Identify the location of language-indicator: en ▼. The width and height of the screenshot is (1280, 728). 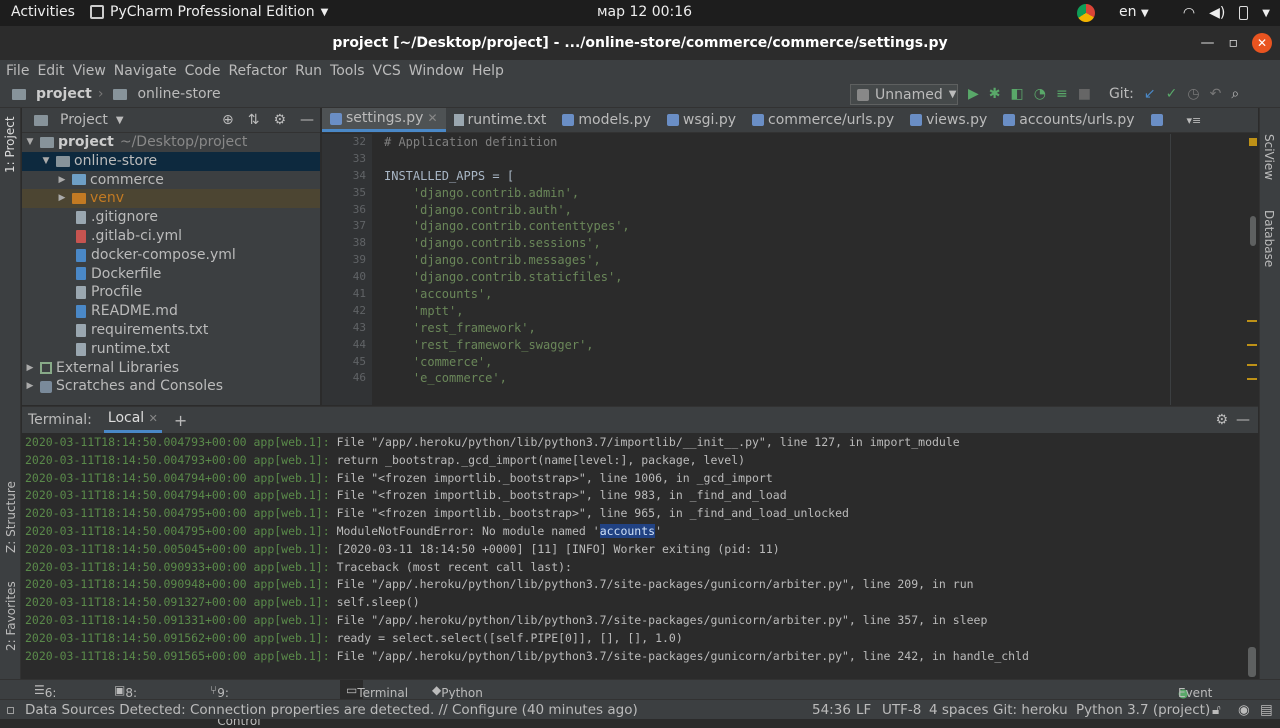
(1134, 12).